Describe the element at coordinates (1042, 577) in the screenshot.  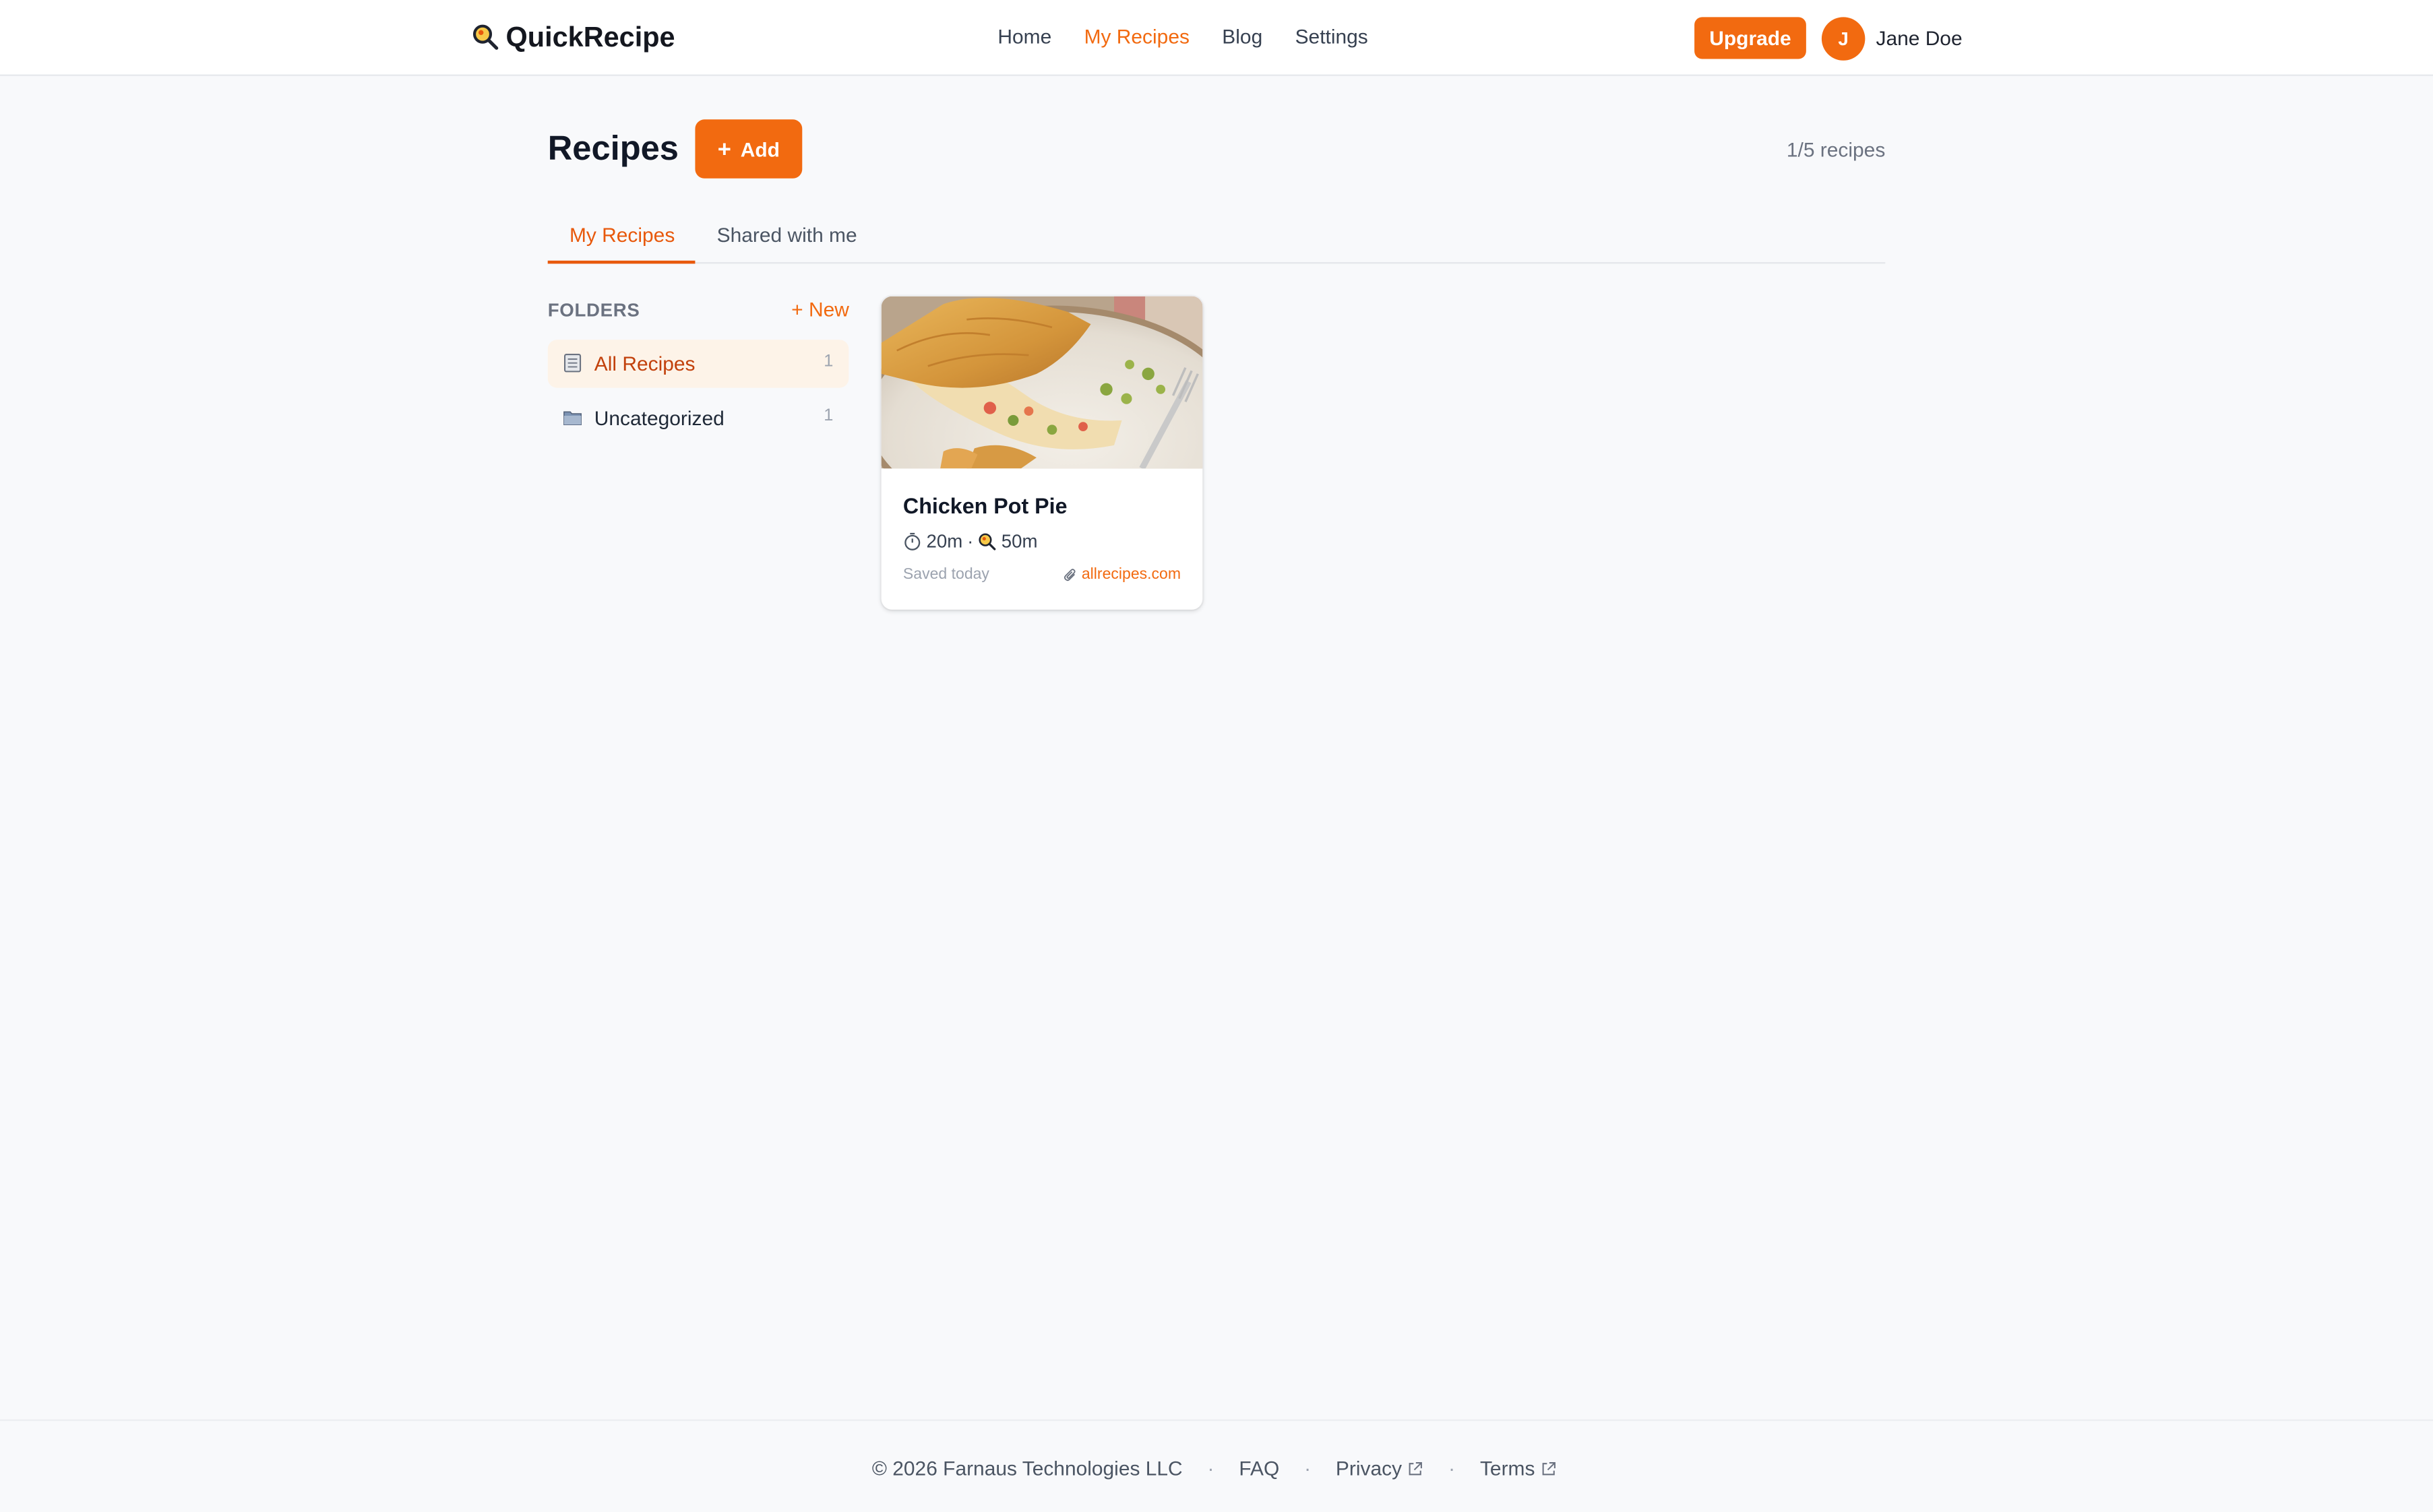
I see `recipe-card-footer: Saved today allrecipes.com` at that location.